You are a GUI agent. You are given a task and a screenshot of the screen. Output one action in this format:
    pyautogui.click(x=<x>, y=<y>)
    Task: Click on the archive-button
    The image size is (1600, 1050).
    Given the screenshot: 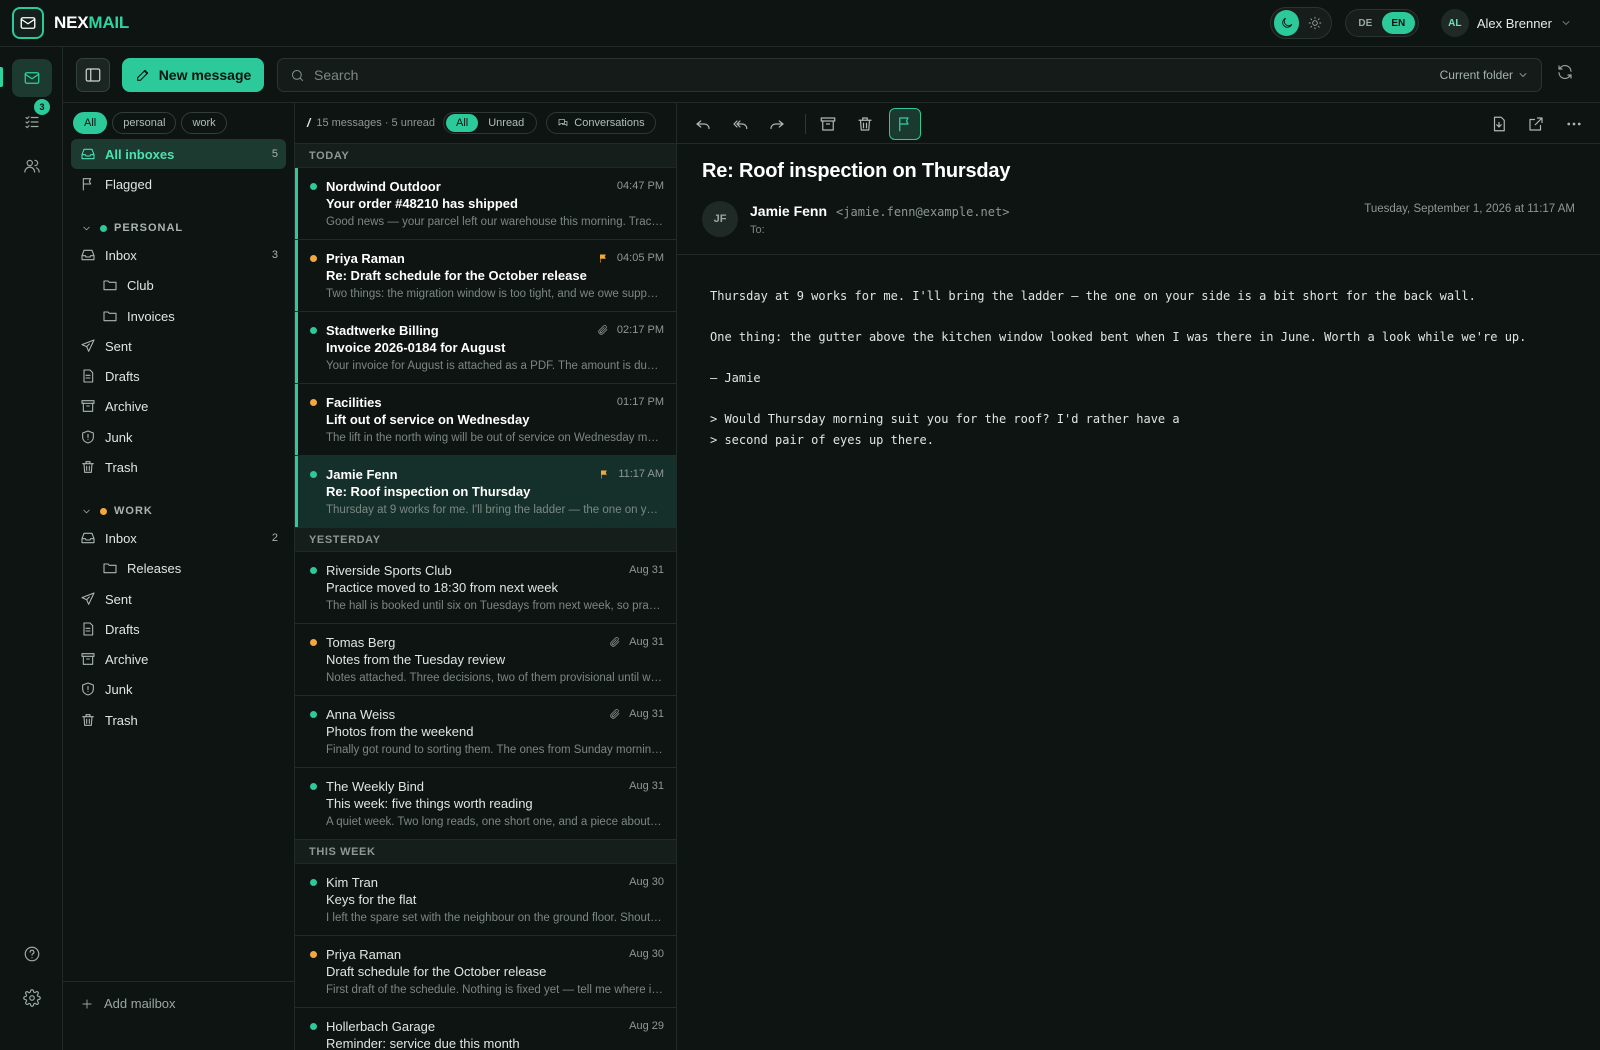 What is the action you would take?
    pyautogui.click(x=828, y=124)
    